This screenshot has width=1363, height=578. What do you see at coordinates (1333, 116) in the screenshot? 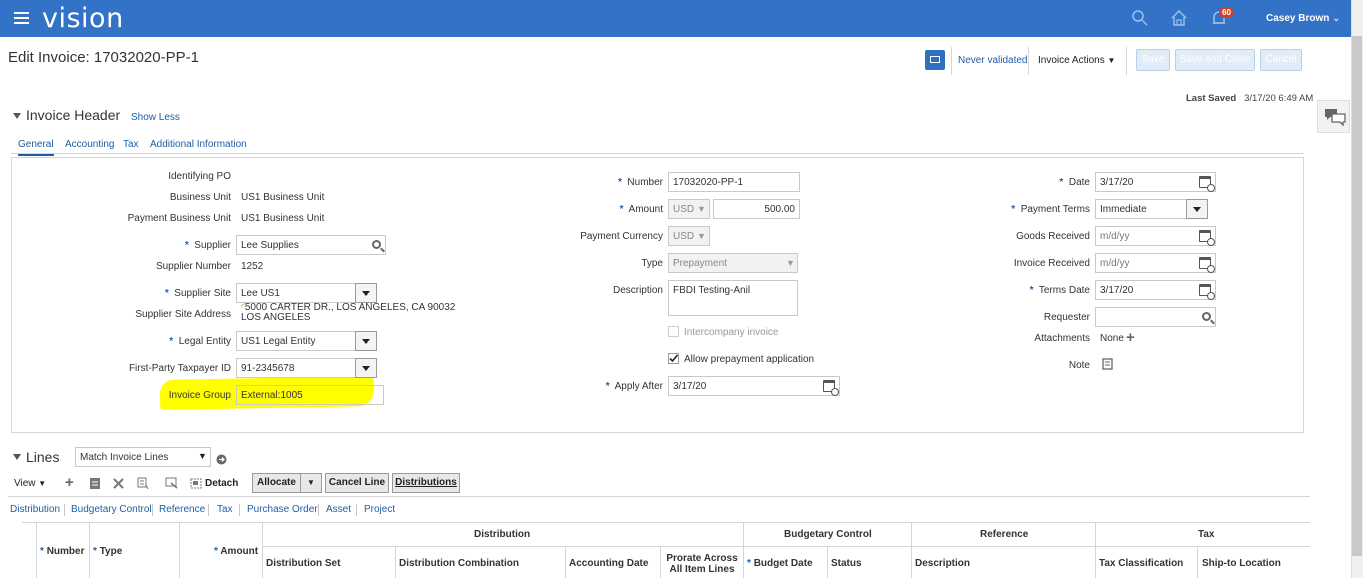
I see `chat-panel-toggle` at bounding box center [1333, 116].